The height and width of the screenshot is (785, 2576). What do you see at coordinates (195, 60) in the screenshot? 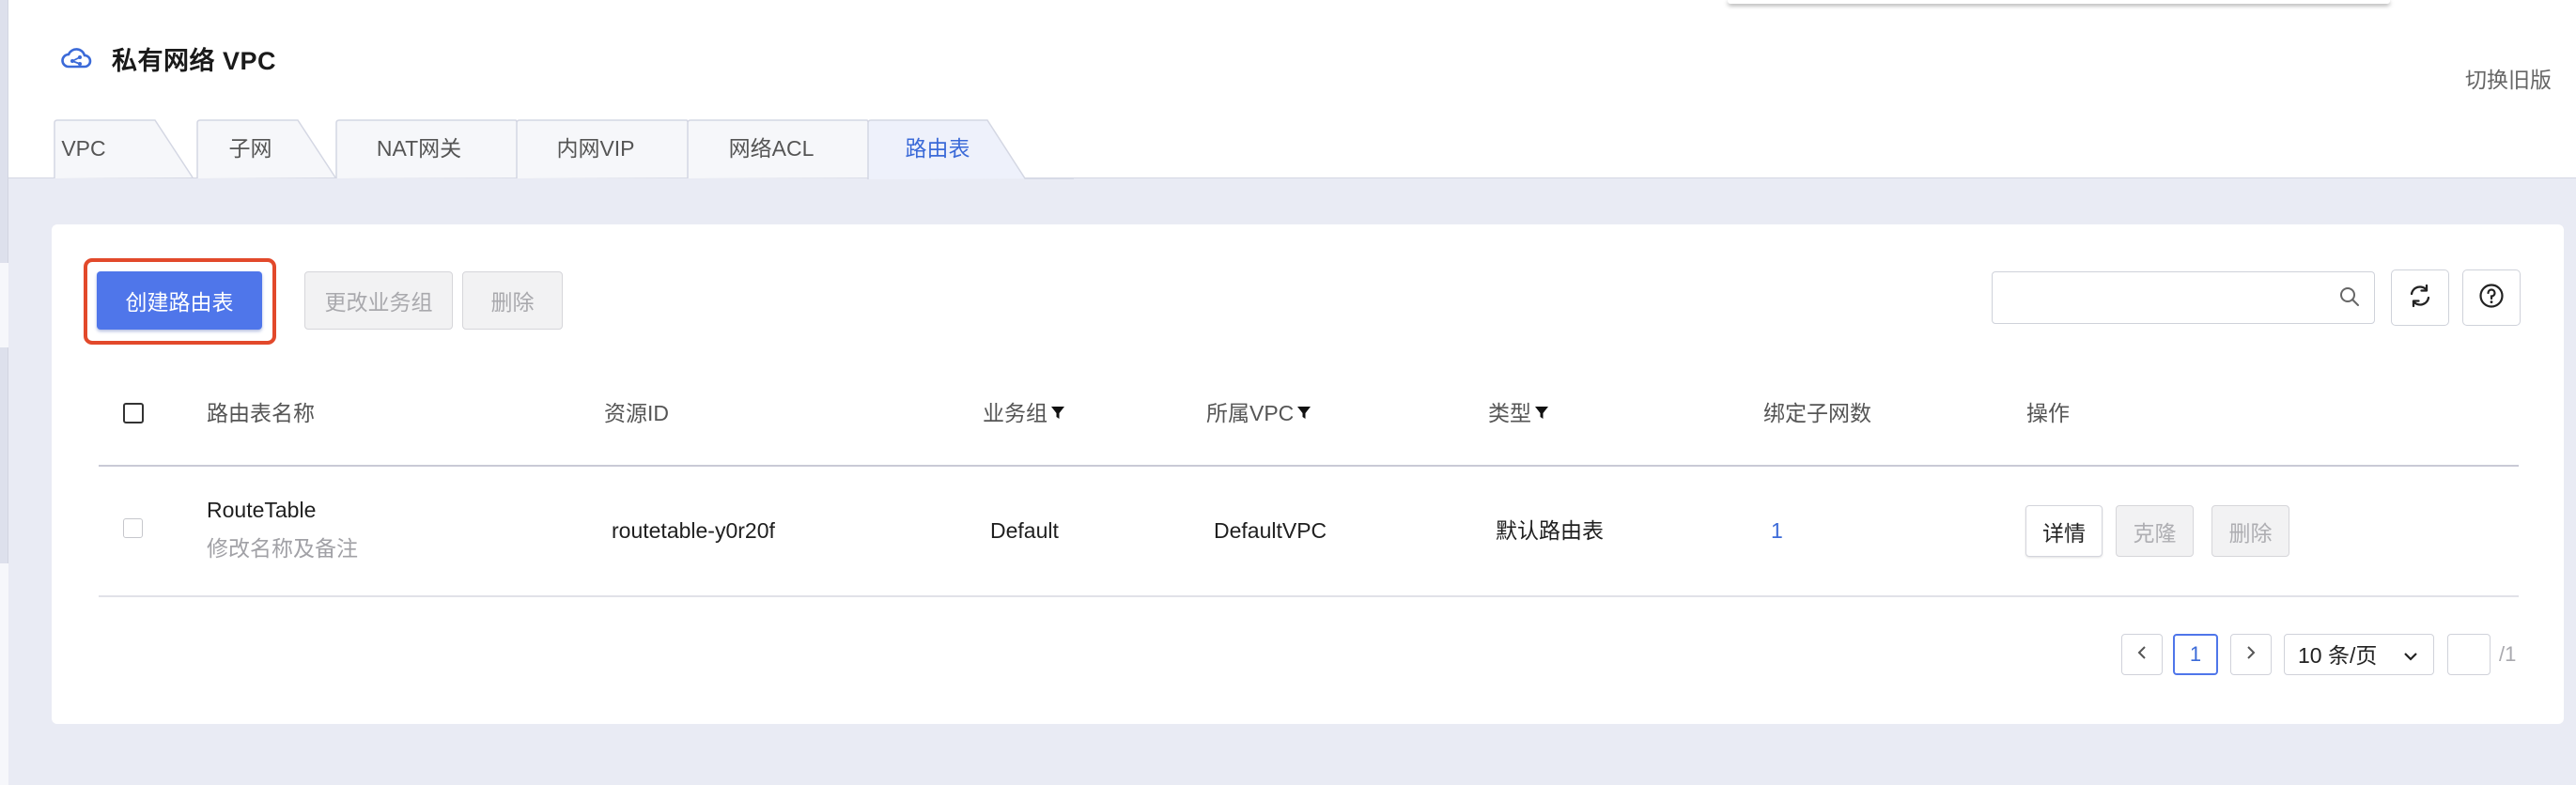
I see `page-title: 私有网络 VPC` at bounding box center [195, 60].